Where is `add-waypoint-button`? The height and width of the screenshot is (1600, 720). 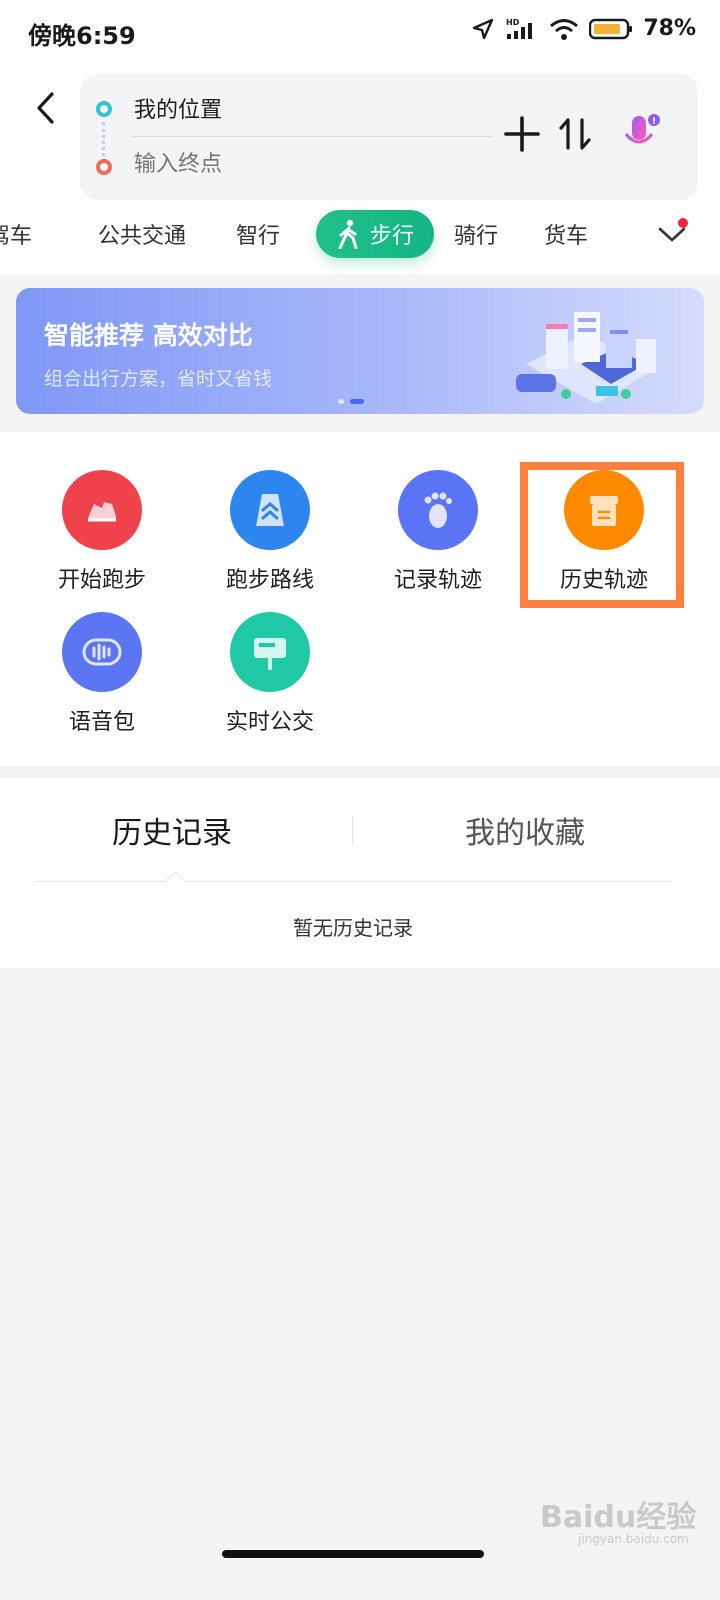 add-waypoint-button is located at coordinates (522, 134).